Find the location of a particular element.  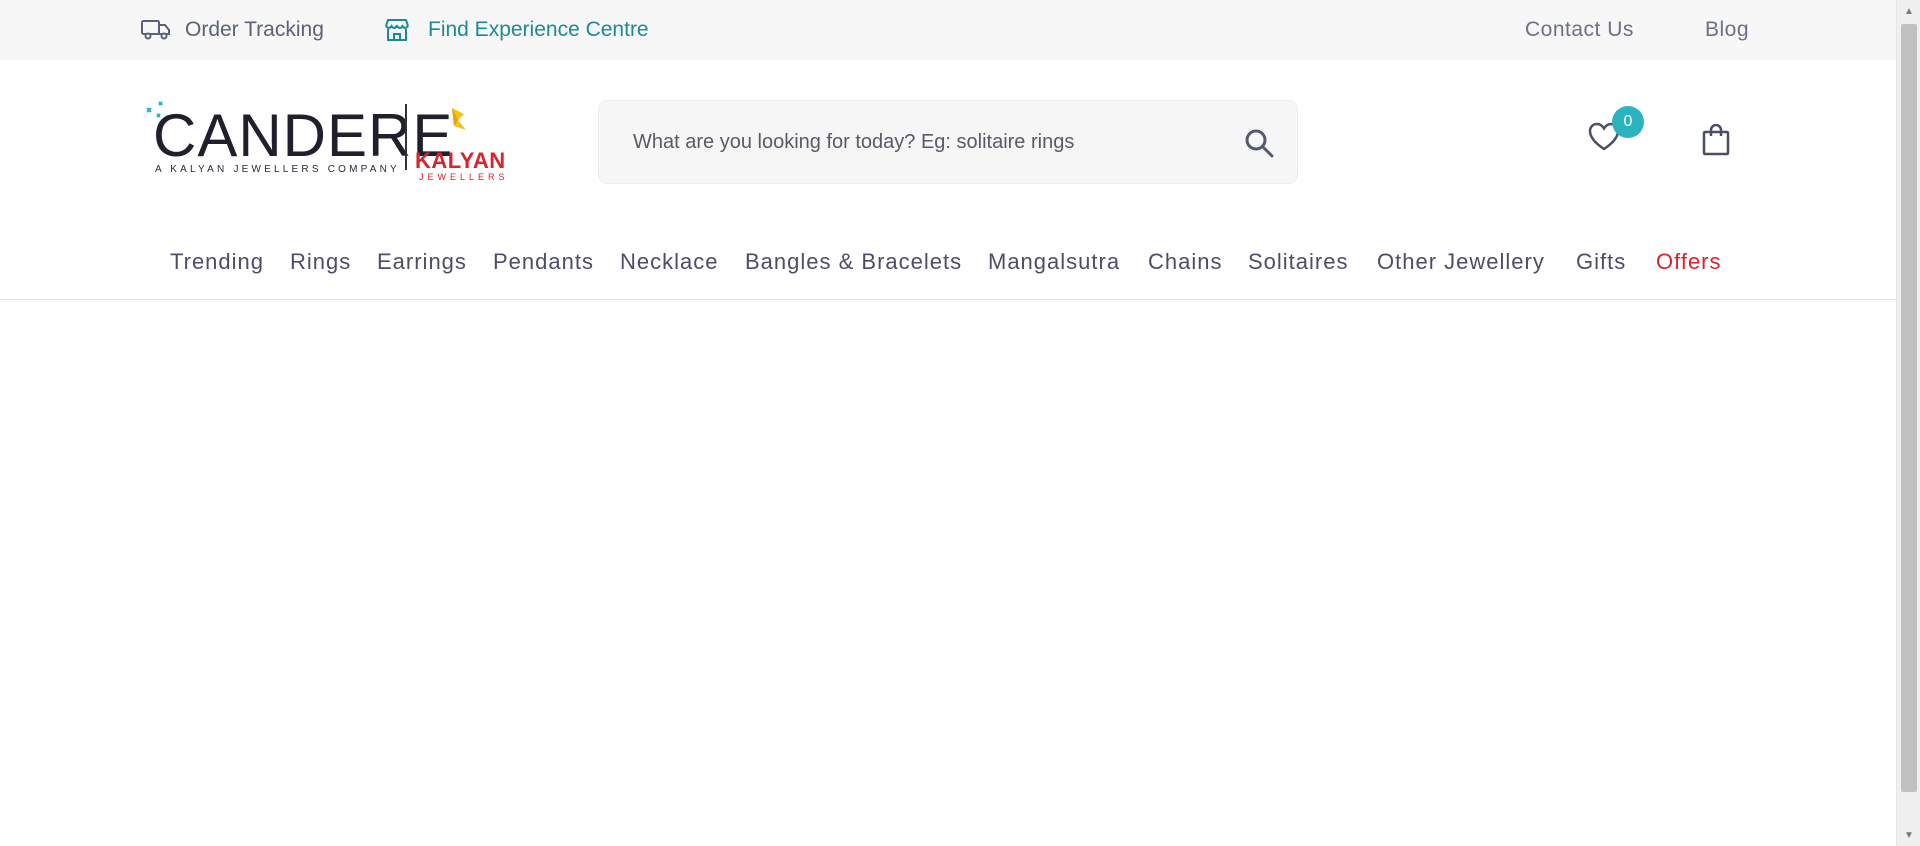

nav-item-bangles-bracelets: Bangles & Bracelets is located at coordinates (853, 262).